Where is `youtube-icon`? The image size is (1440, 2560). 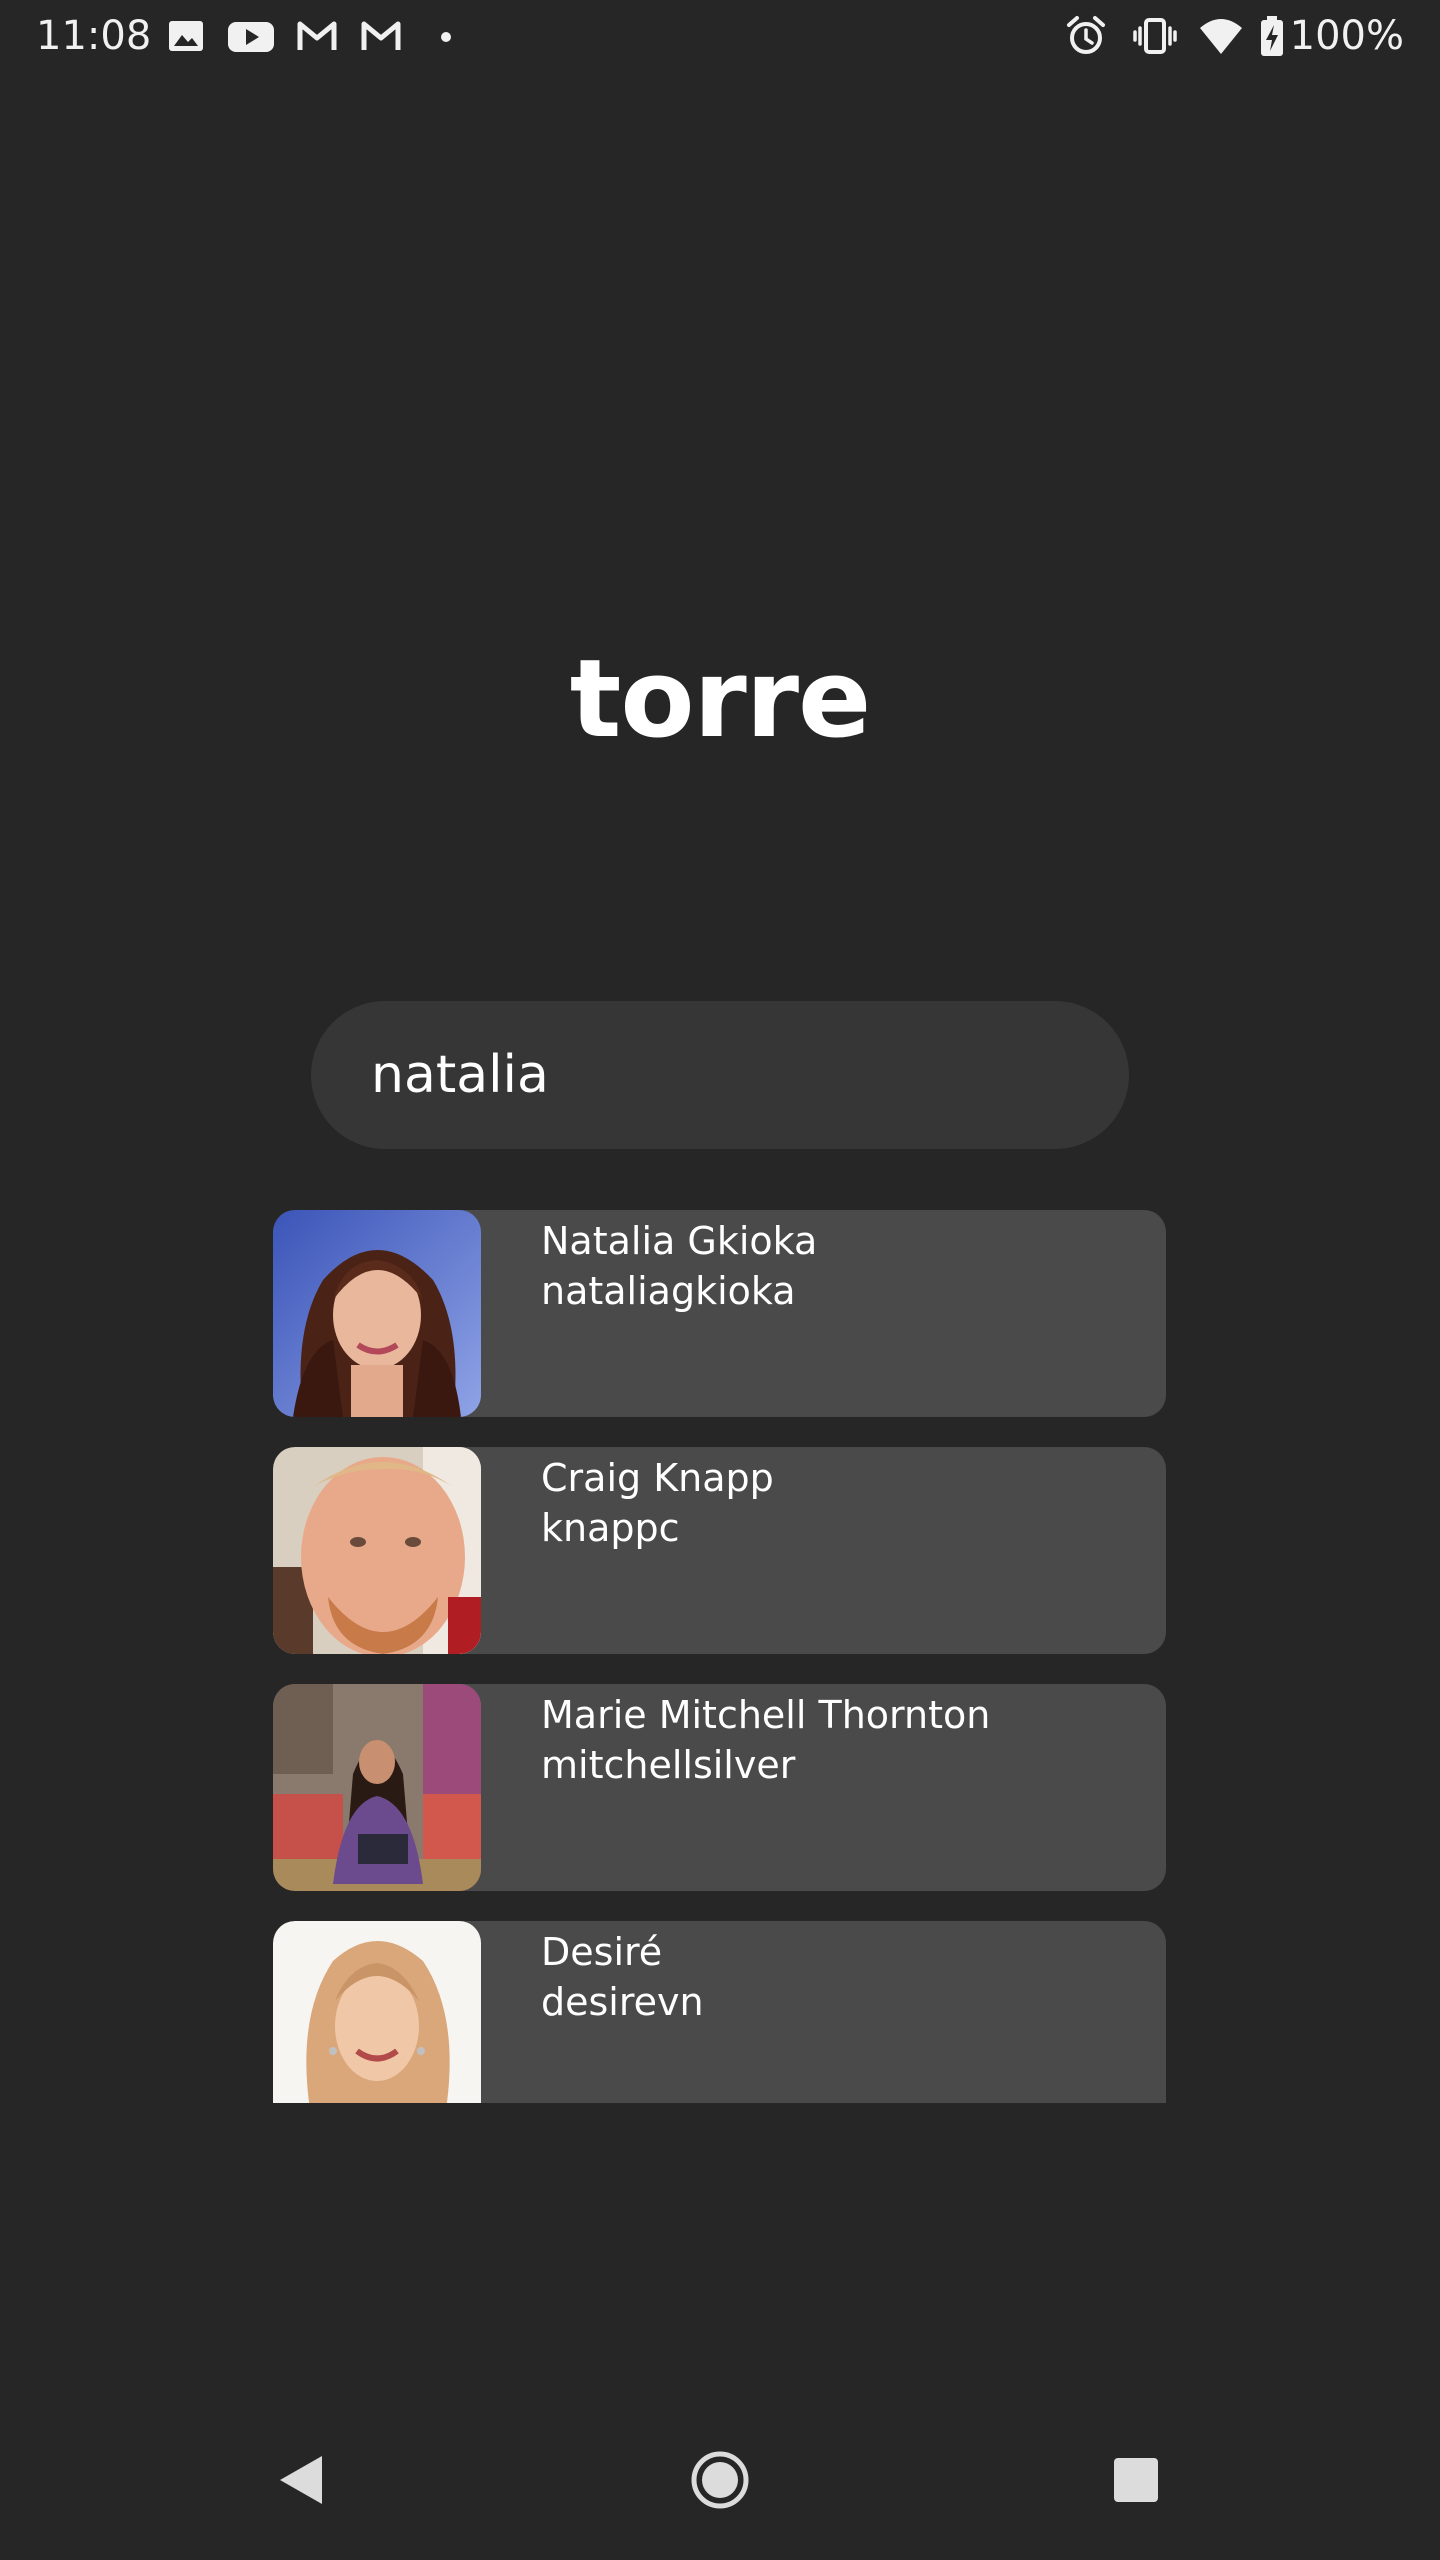
youtube-icon is located at coordinates (251, 37).